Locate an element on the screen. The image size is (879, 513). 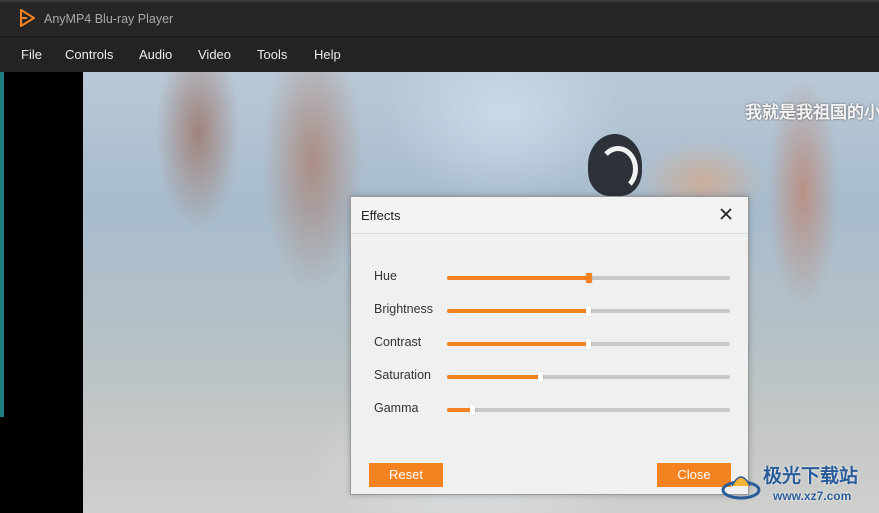
contrast-row: Contrast is located at coordinates (549, 343).